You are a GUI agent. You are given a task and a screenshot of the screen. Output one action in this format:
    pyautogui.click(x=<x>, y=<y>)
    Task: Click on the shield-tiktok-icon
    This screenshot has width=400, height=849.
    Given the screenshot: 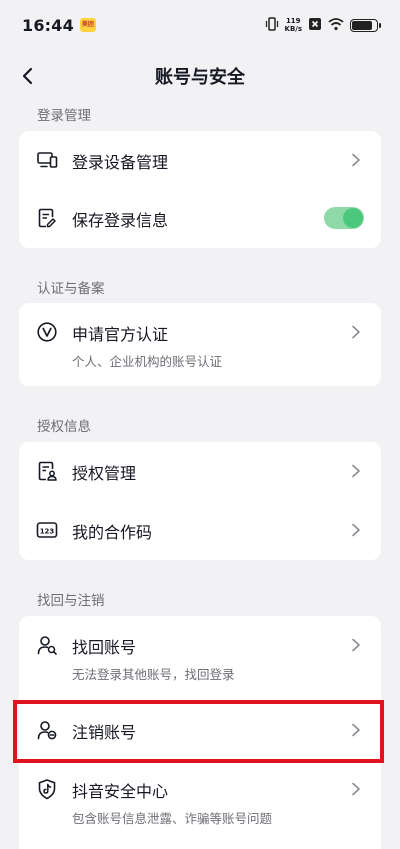 What is the action you would take?
    pyautogui.click(x=47, y=789)
    